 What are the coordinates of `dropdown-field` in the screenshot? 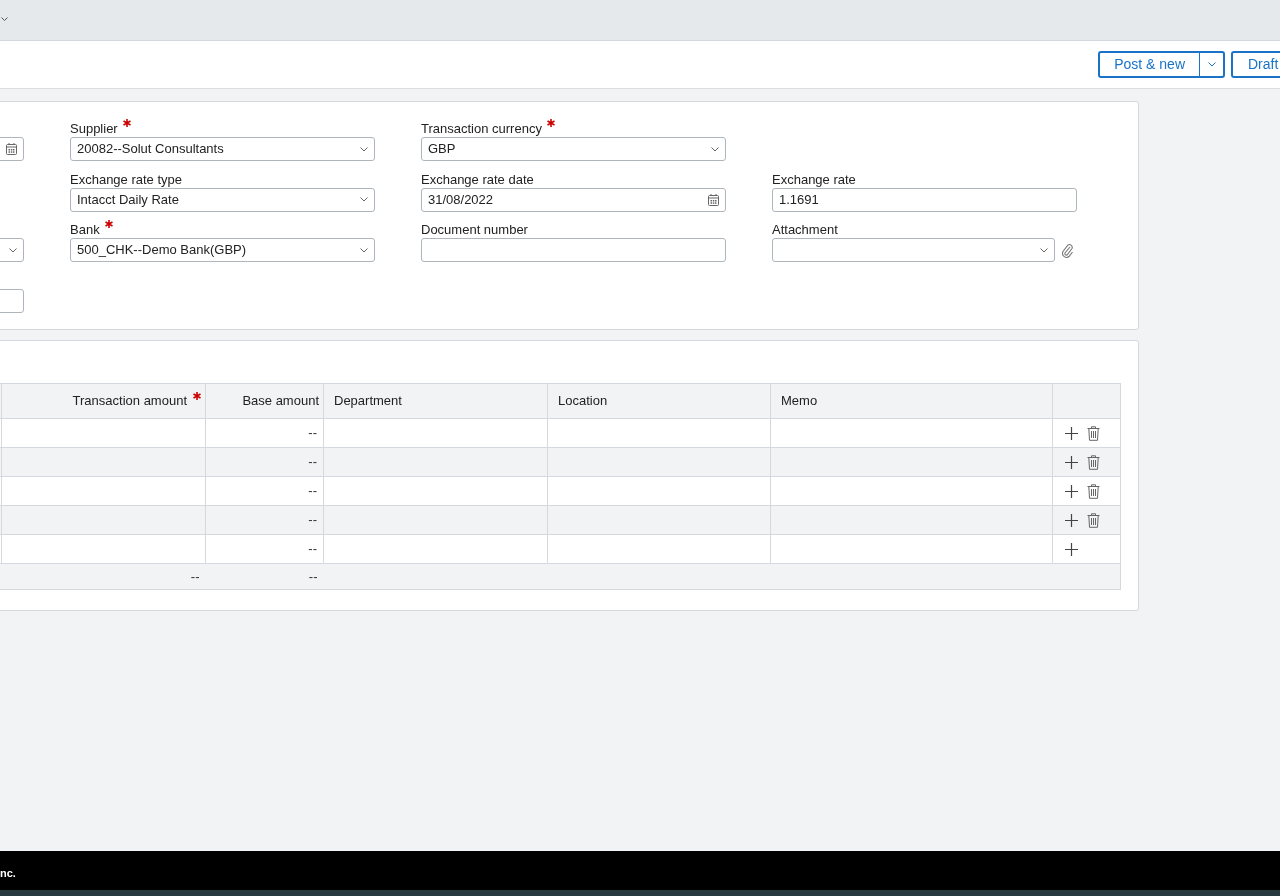 It's located at (913, 250).